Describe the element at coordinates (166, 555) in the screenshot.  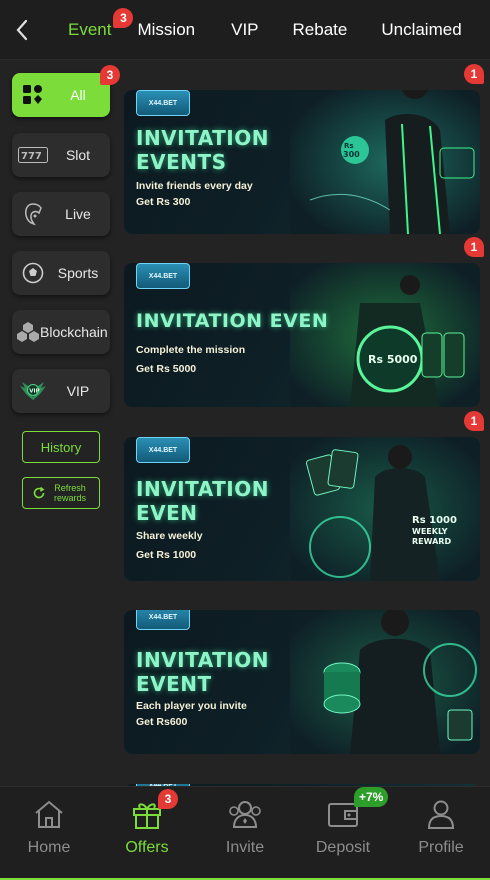
I see `banner-sub-line: Get Rs 1000` at that location.